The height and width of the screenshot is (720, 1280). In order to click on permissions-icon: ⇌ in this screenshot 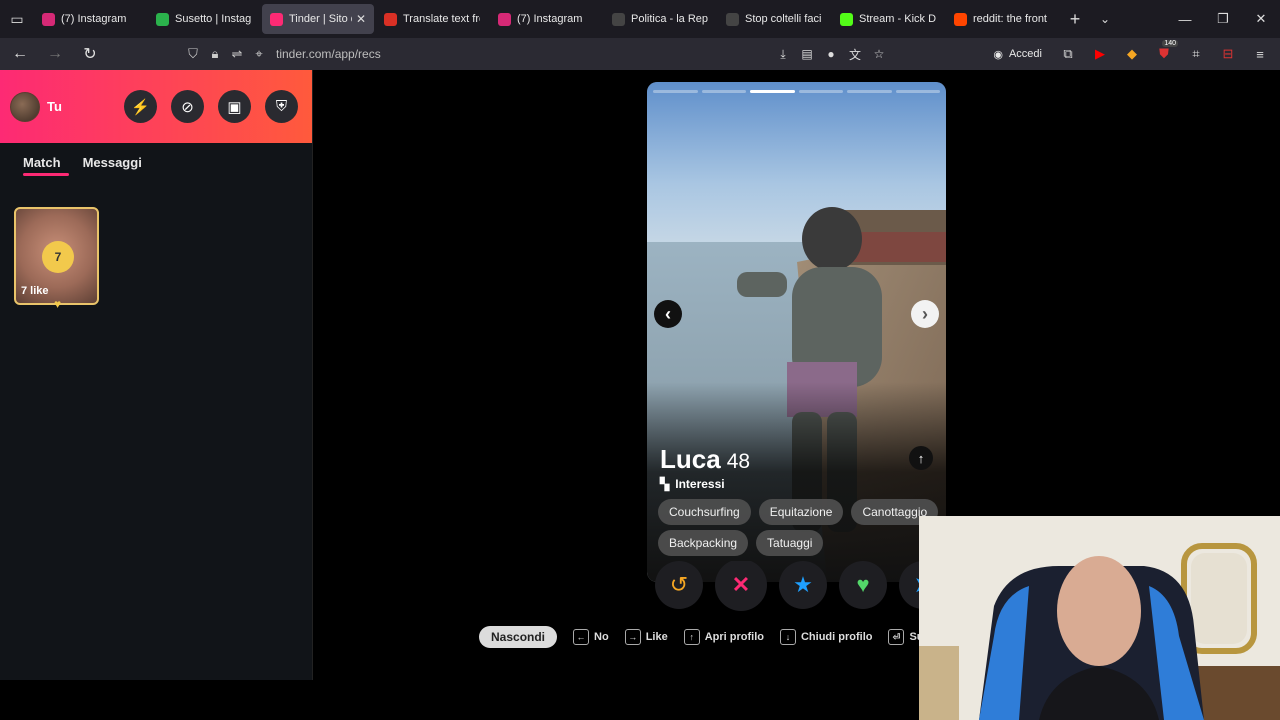, I will do `click(237, 54)`.